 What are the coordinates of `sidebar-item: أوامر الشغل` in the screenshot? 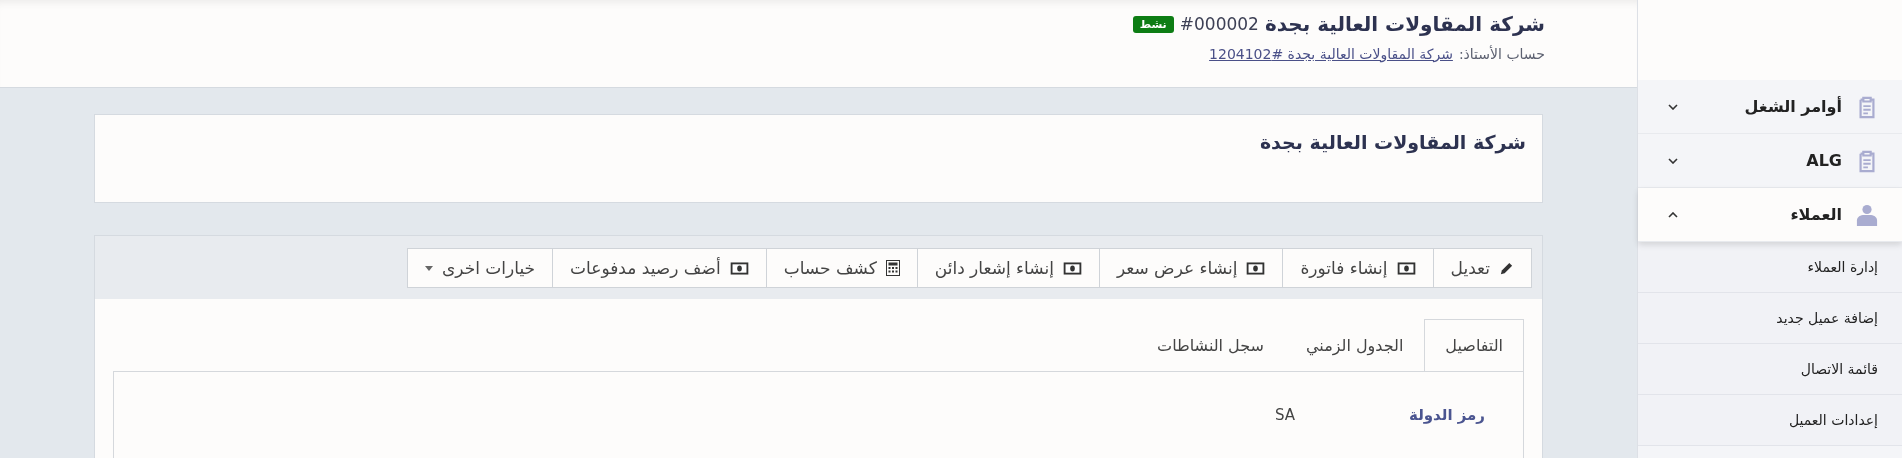 It's located at (1770, 107).